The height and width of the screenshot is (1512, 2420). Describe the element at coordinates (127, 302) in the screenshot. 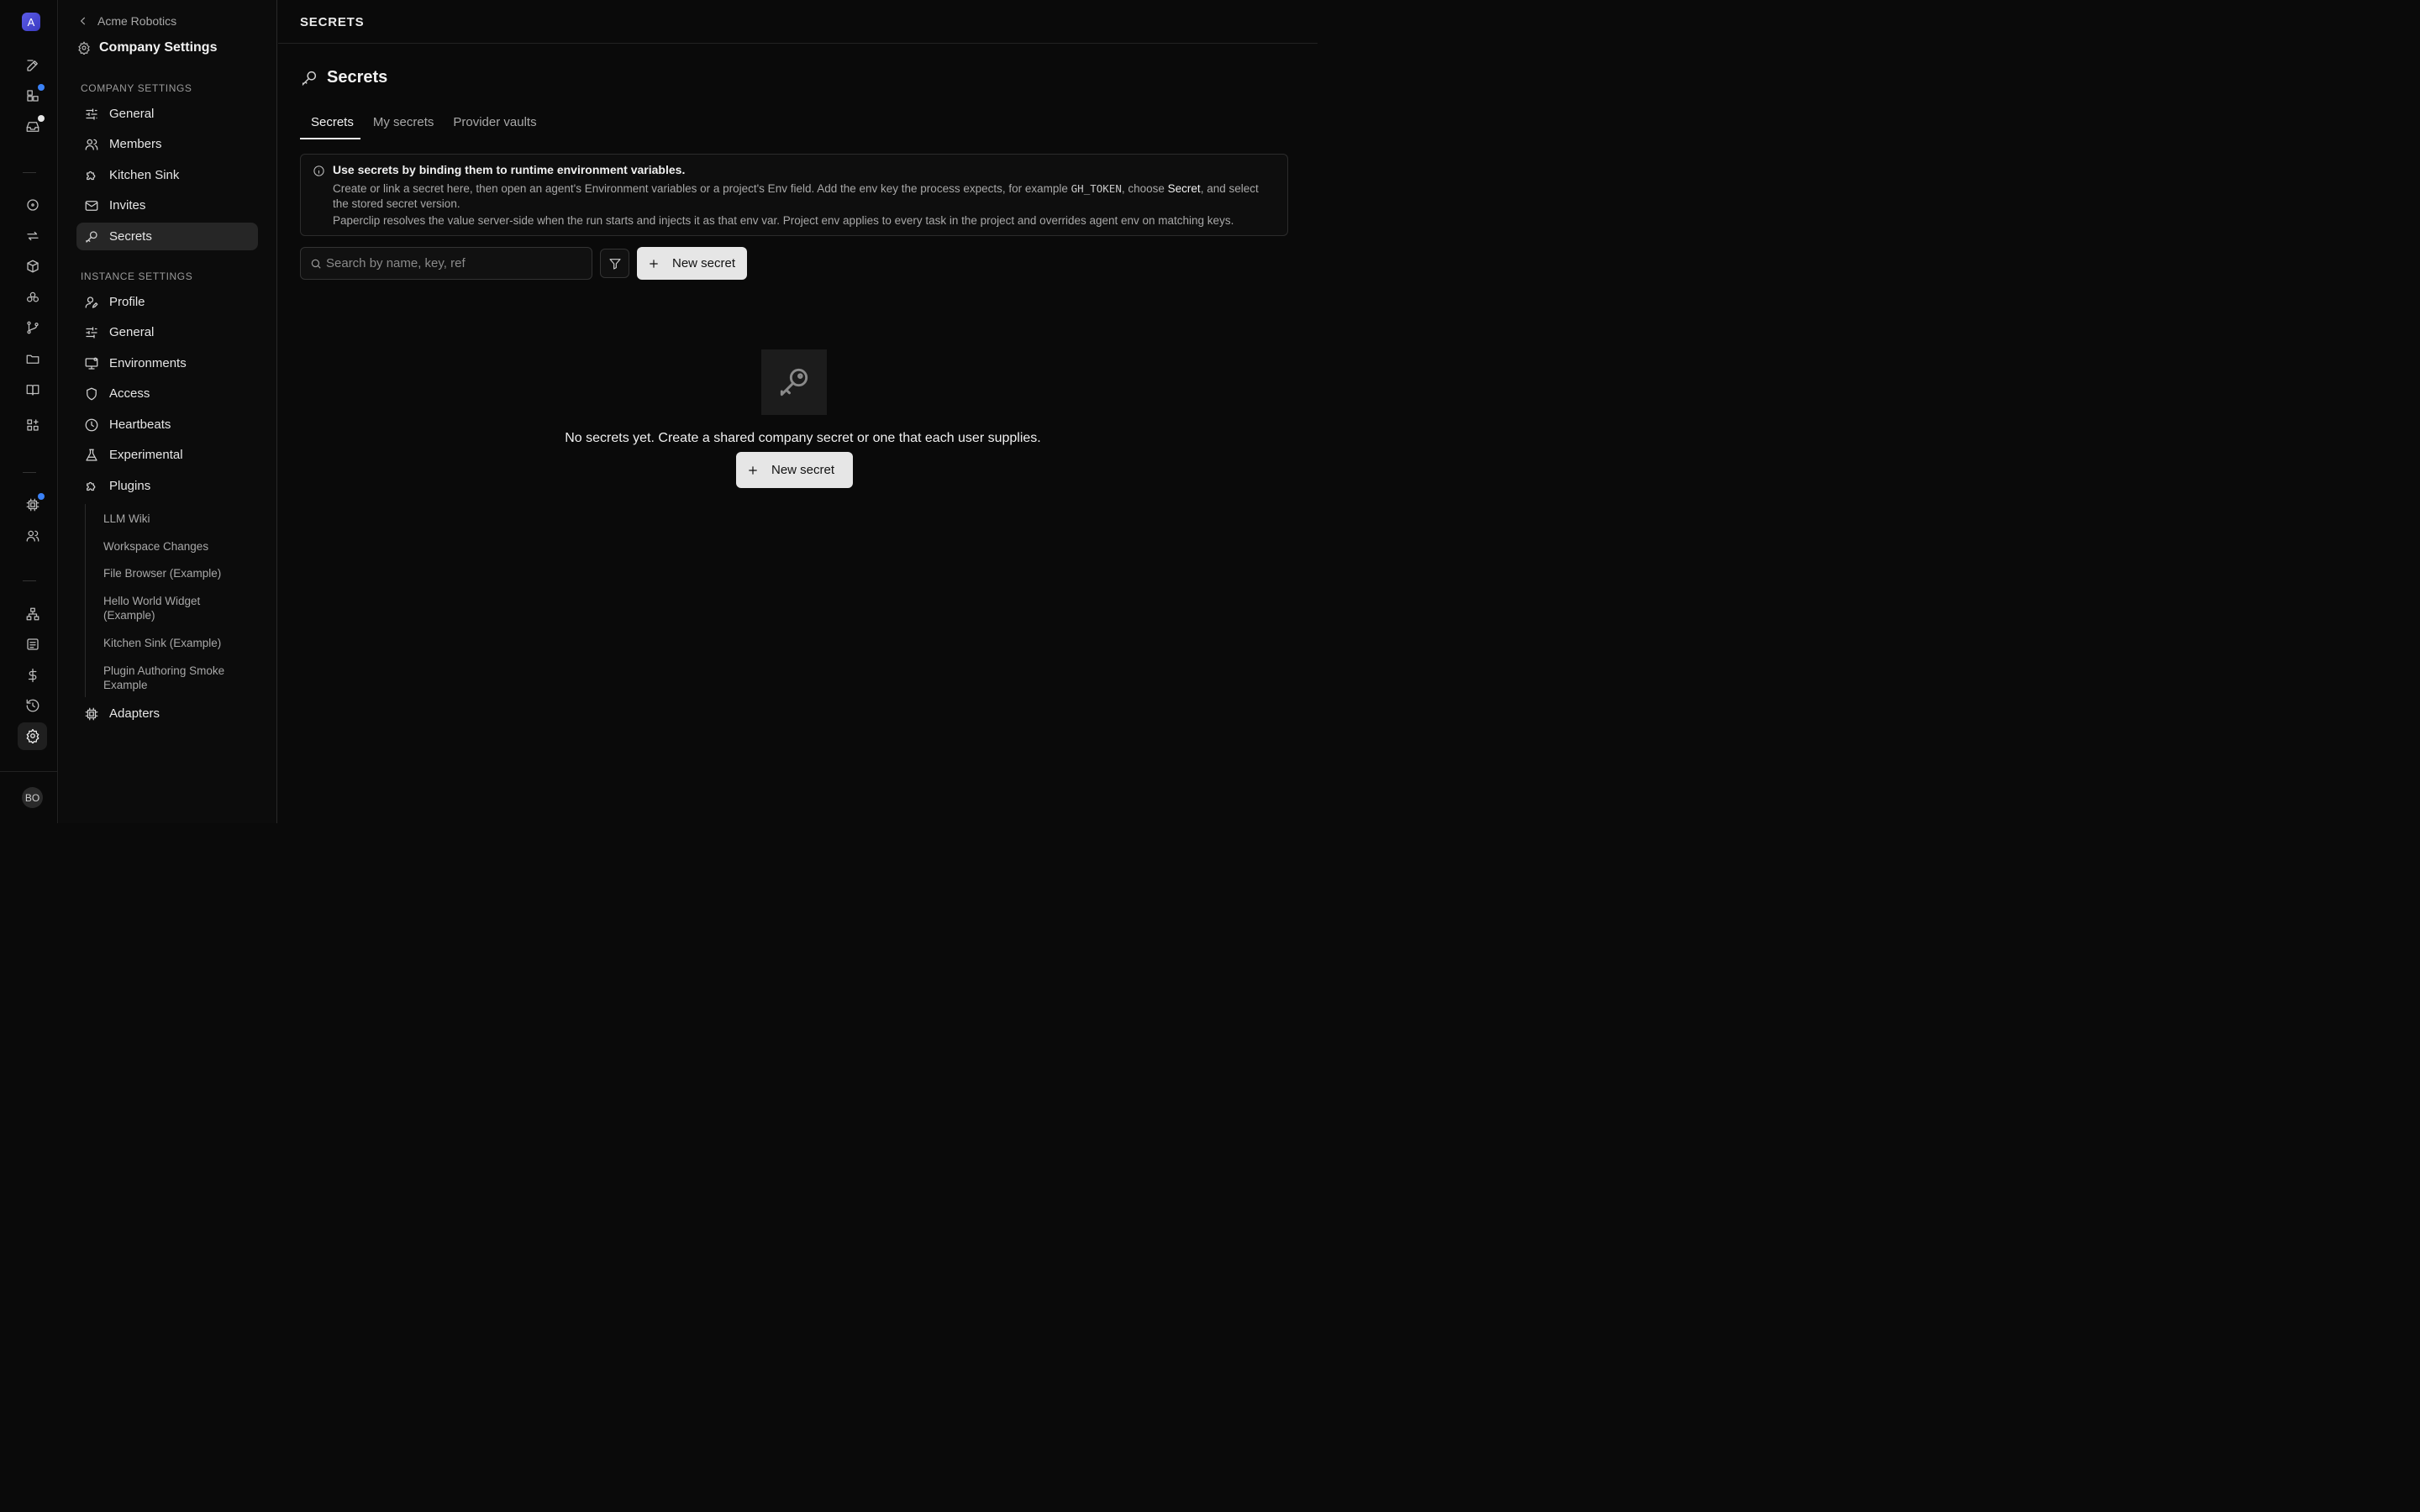

I see `sidebar-item-label: Profile` at that location.